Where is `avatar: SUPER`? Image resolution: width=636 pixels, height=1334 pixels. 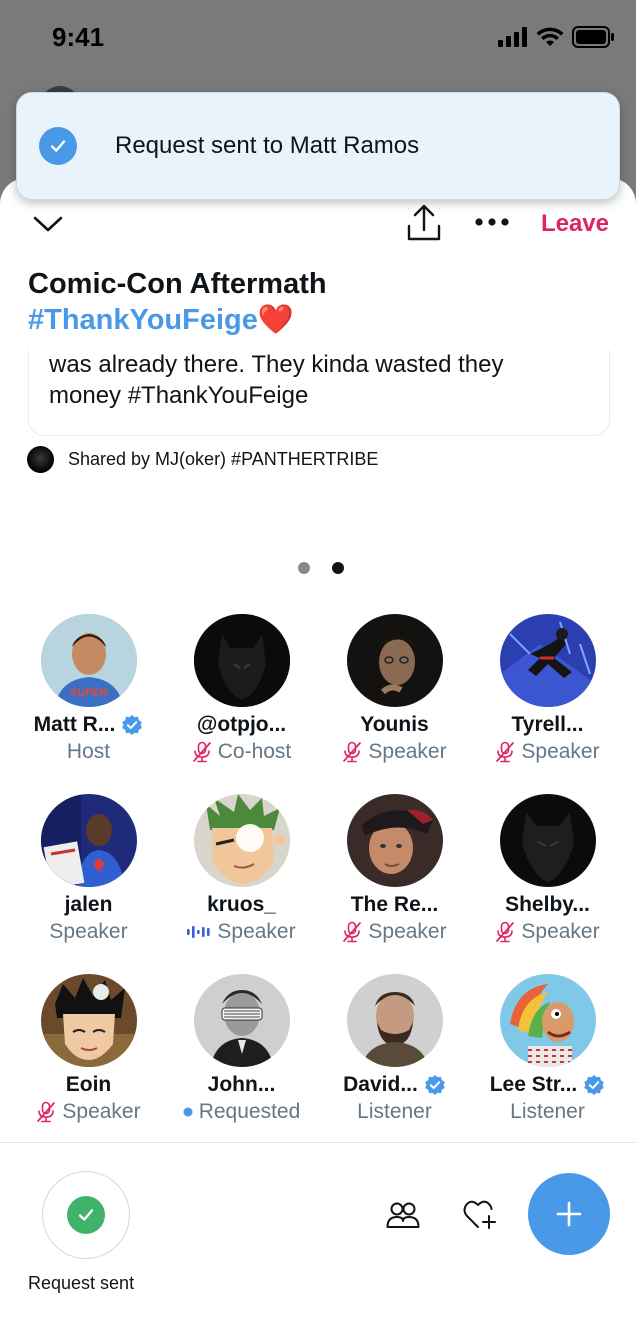
avatar: SUPER is located at coordinates (88, 660).